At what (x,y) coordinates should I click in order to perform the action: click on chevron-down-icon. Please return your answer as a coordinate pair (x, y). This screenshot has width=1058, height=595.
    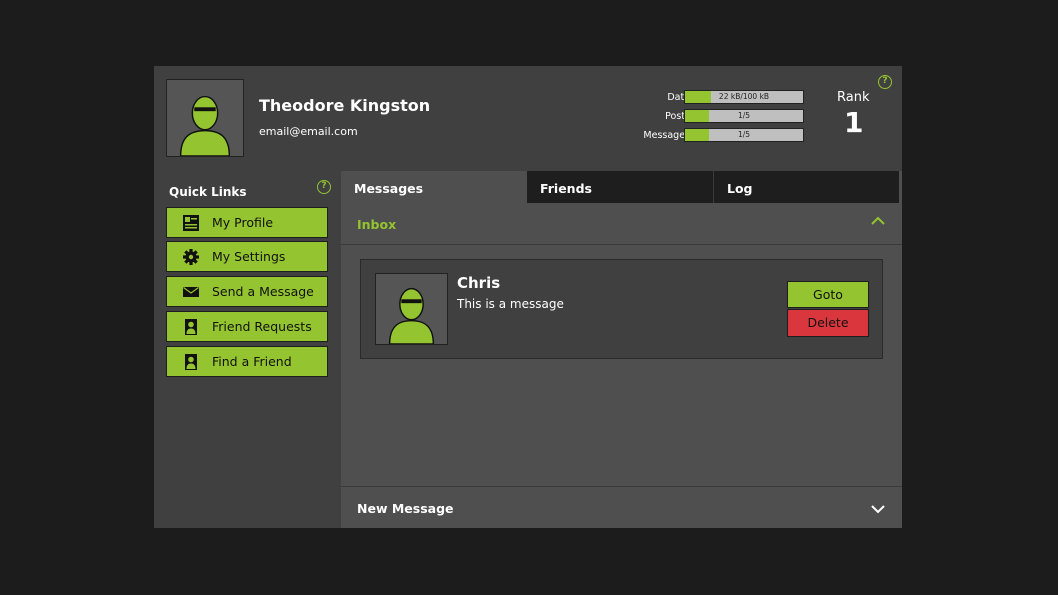
    Looking at the image, I should click on (878, 509).